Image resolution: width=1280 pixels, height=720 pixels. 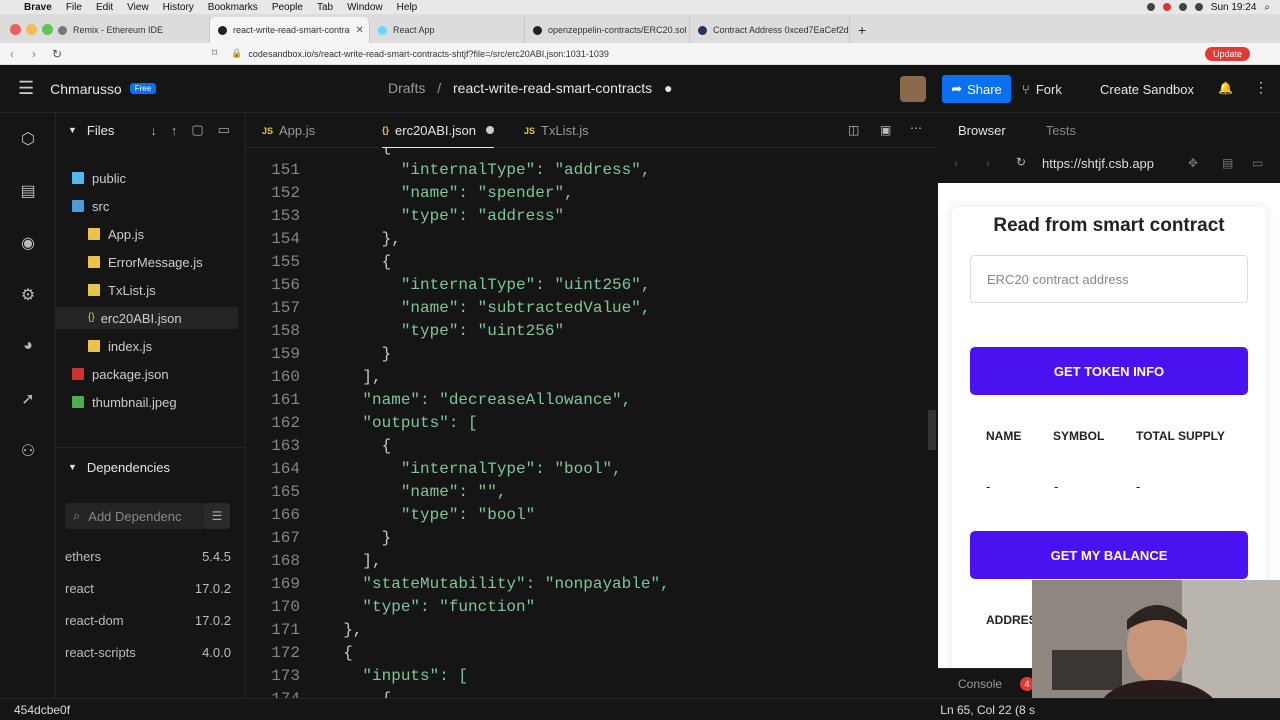 What do you see at coordinates (319, 154) in the screenshot?
I see `code-line: {` at bounding box center [319, 154].